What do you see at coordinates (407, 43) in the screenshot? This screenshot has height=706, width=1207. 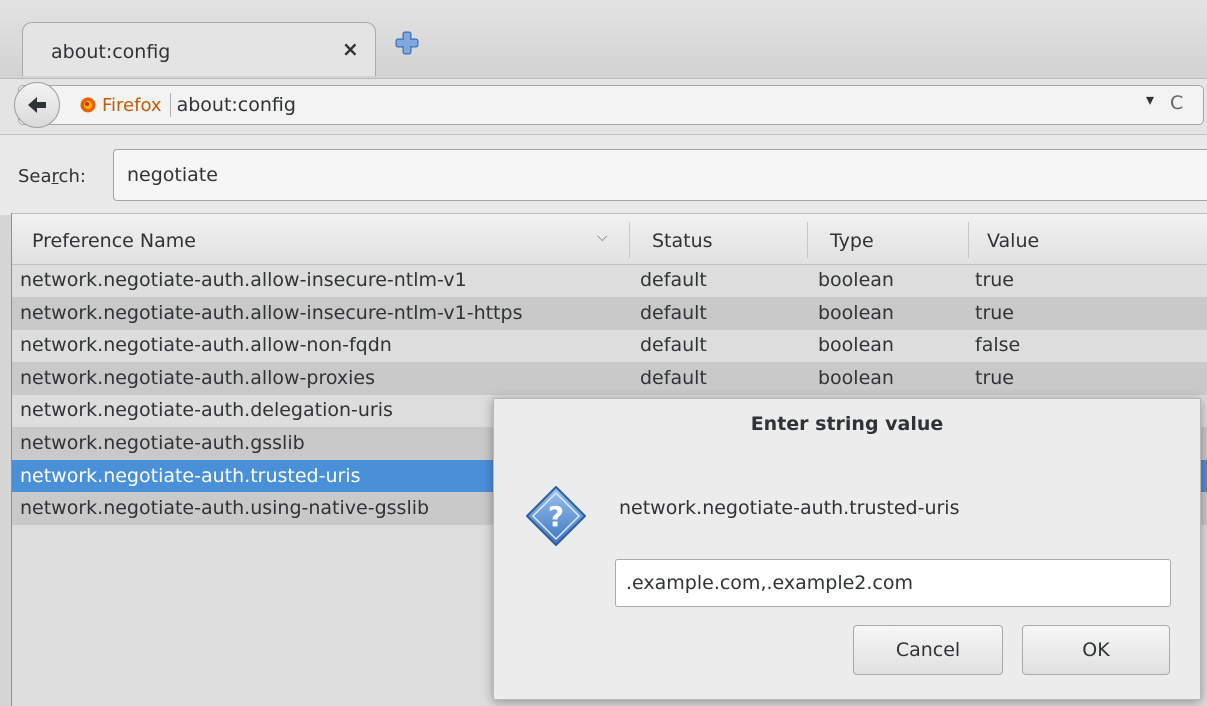 I see `new-tab-icon` at bounding box center [407, 43].